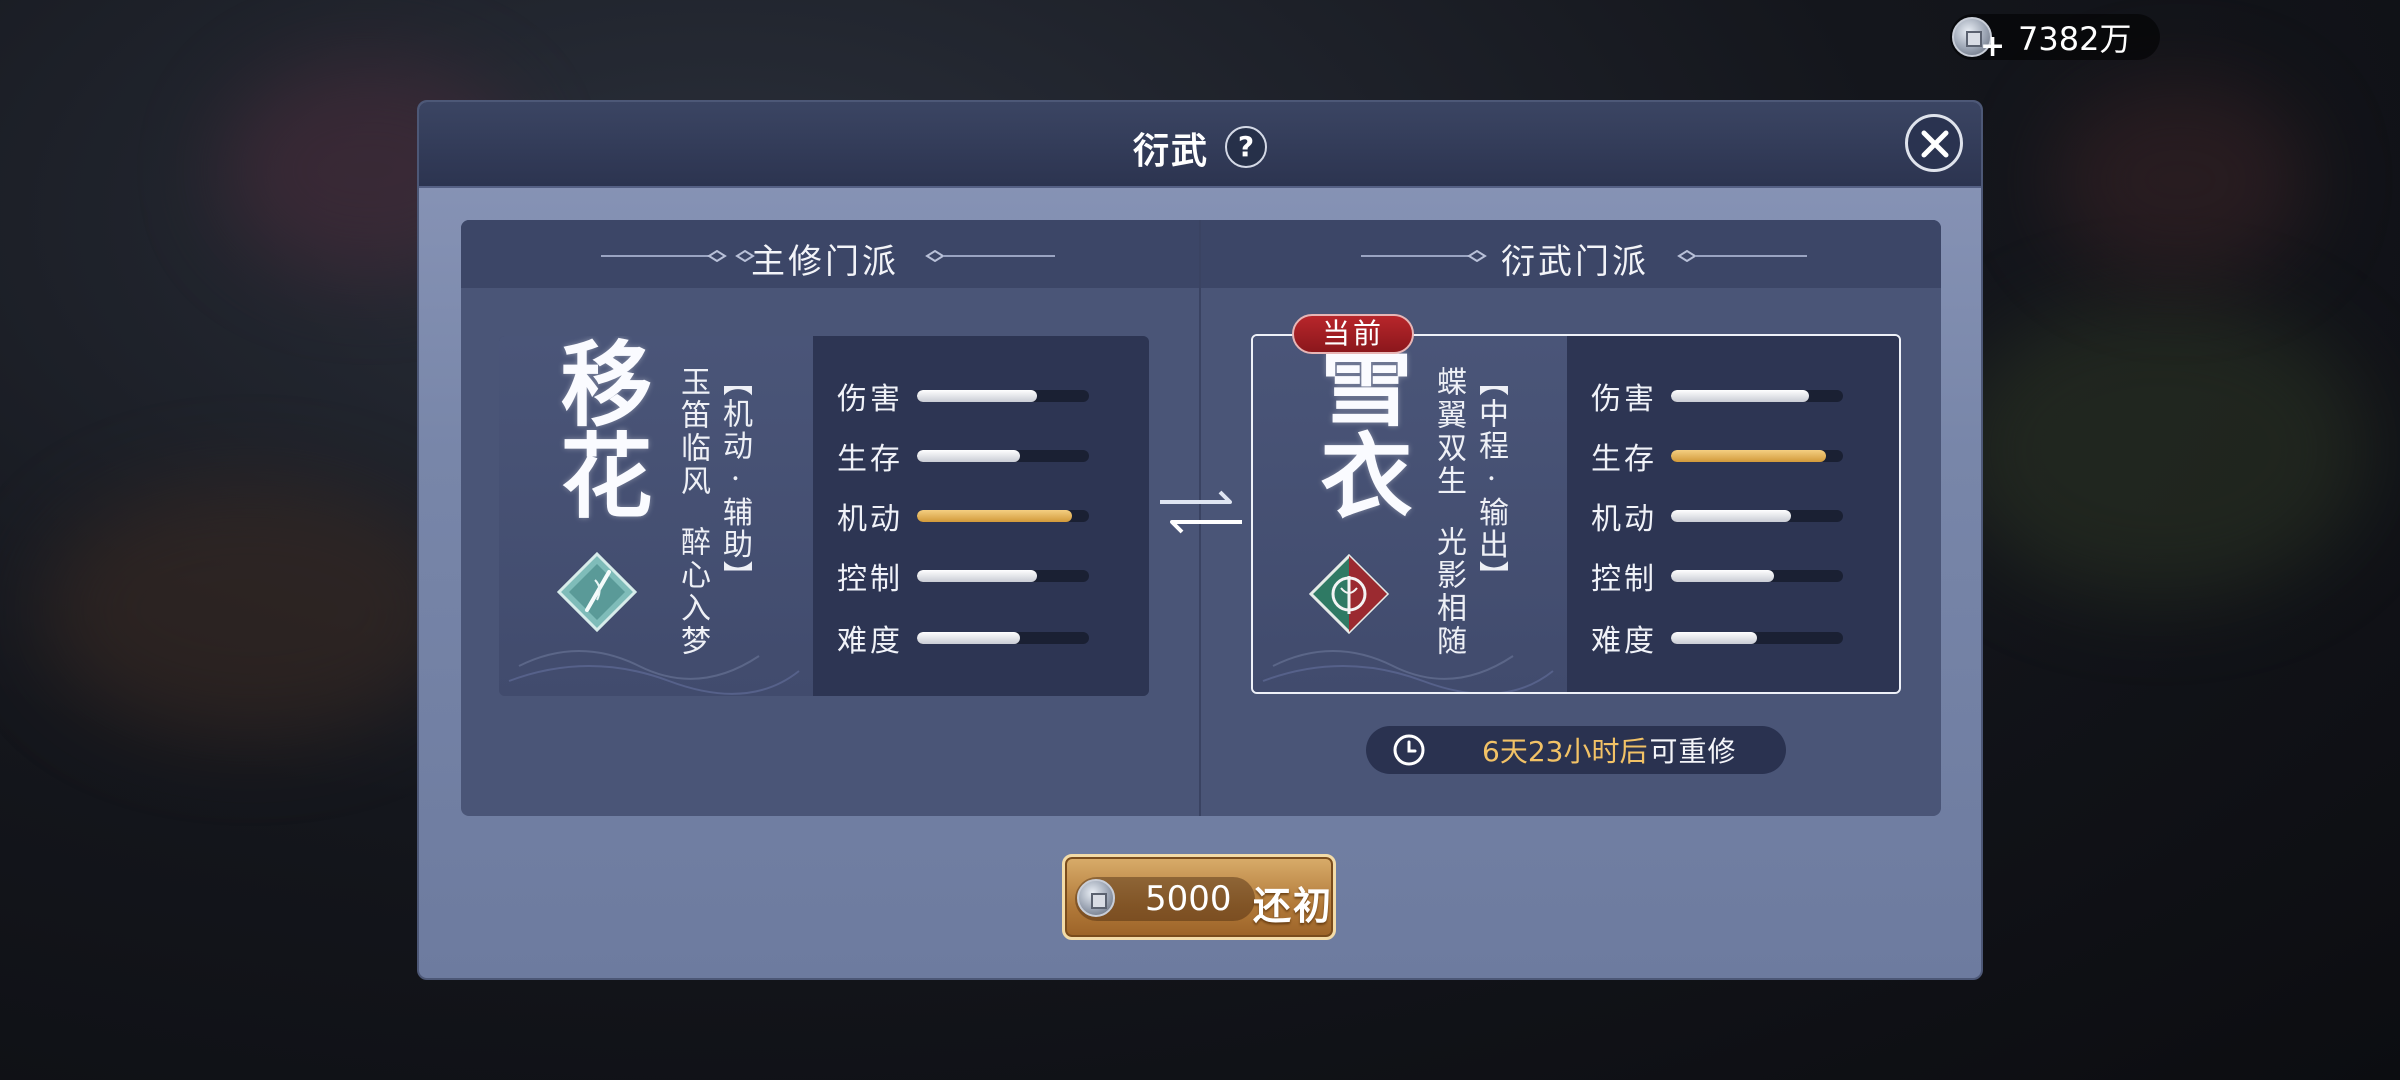 The width and height of the screenshot is (2400, 1080). I want to click on main-school-title: 主修门派, so click(825, 262).